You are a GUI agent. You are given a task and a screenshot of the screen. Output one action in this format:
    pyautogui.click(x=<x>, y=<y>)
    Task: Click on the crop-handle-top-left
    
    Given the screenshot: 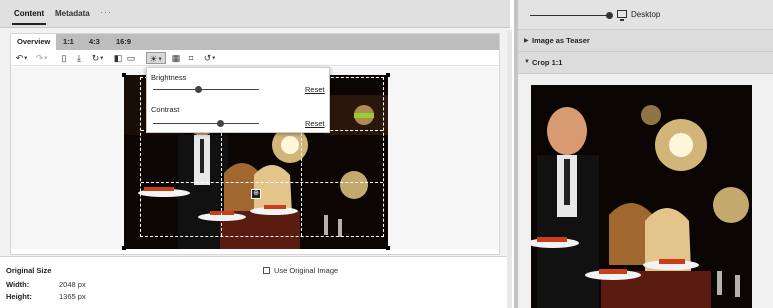 What is the action you would take?
    pyautogui.click(x=124, y=75)
    